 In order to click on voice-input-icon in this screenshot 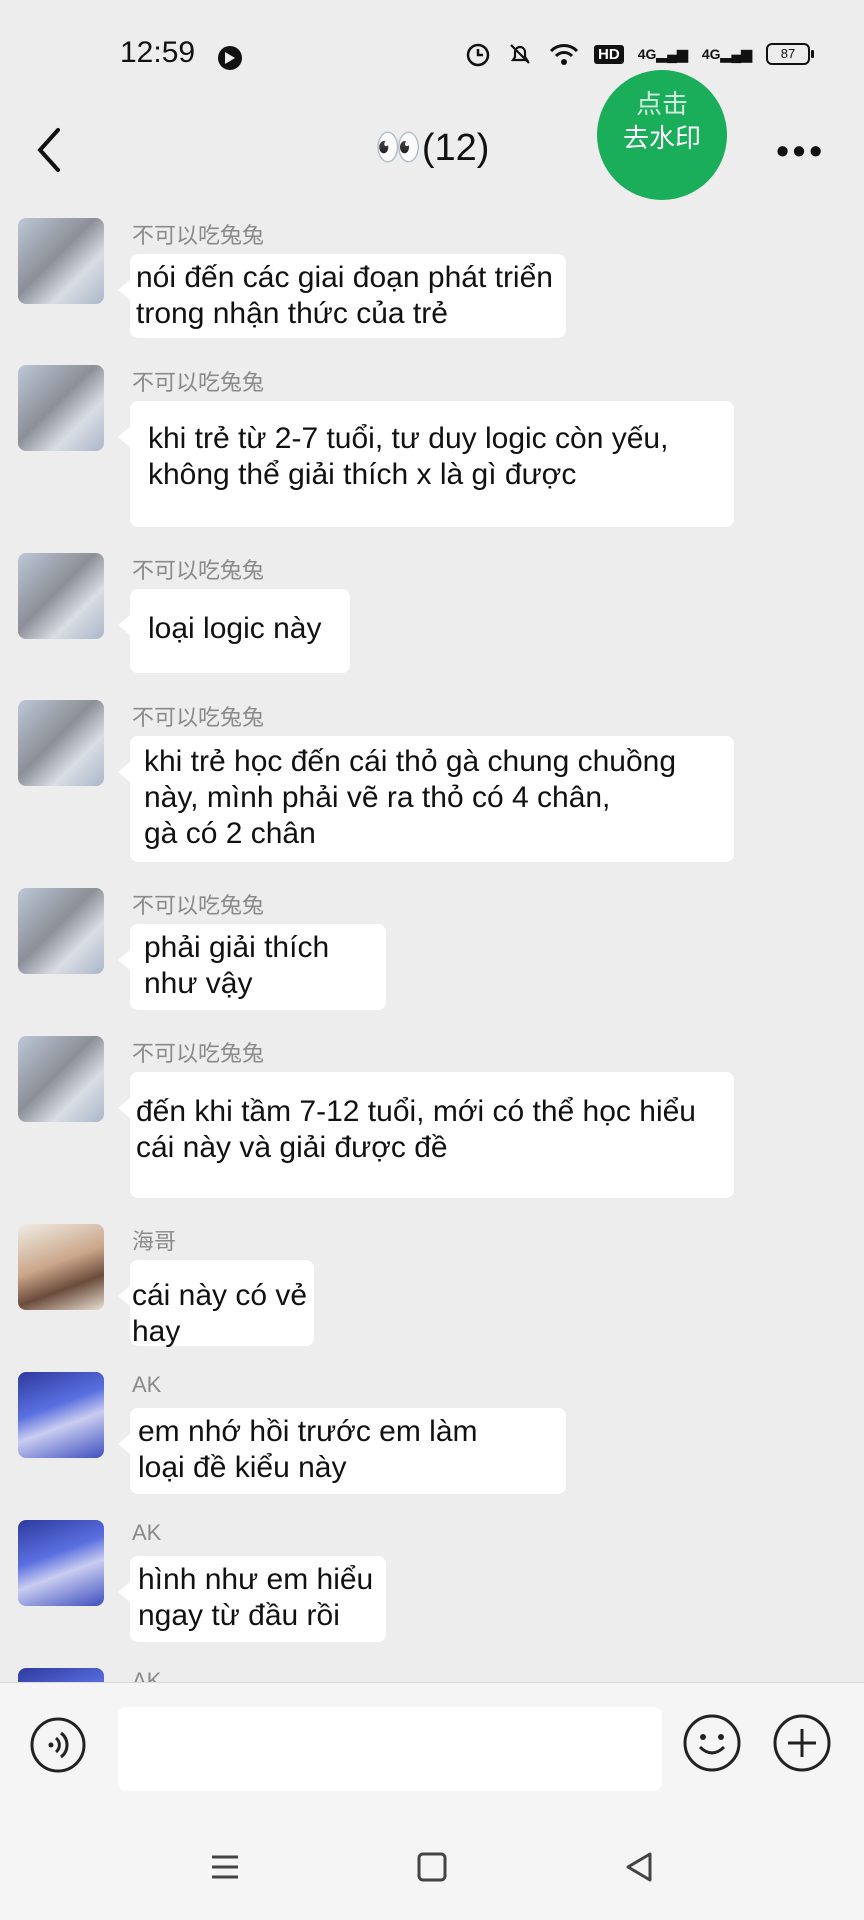, I will do `click(58, 1745)`.